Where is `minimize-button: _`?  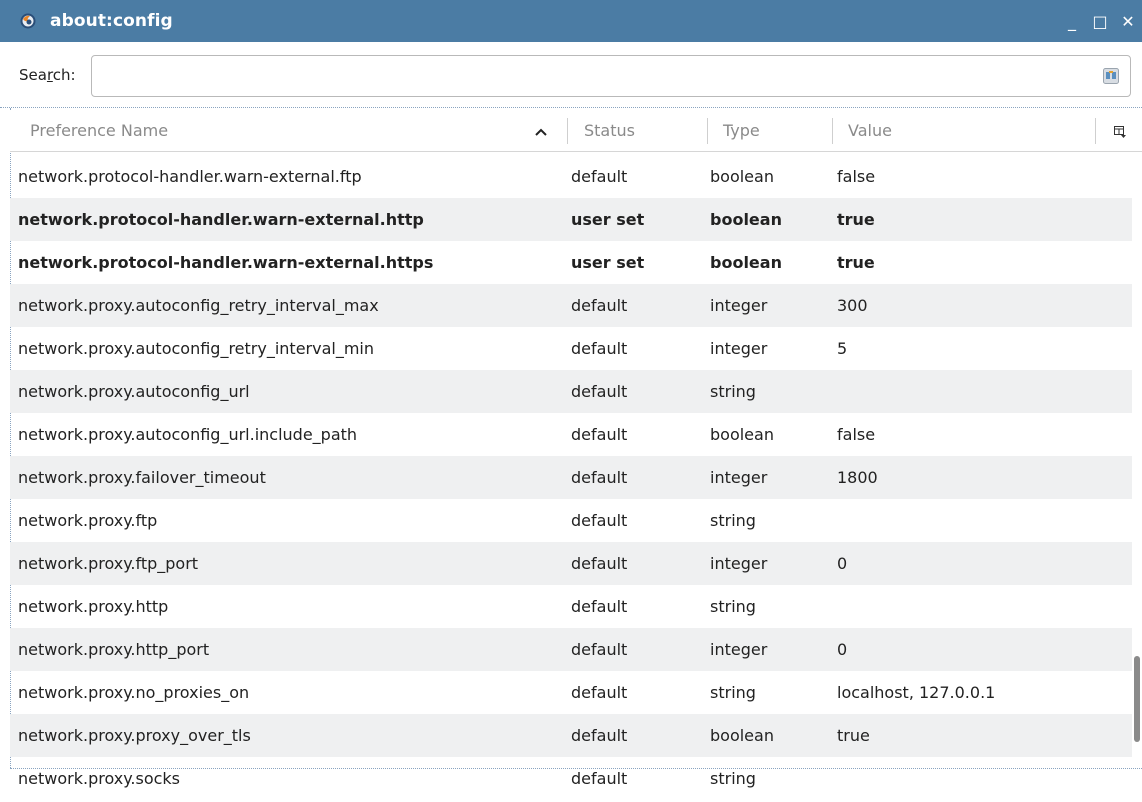 minimize-button: _ is located at coordinates (1072, 21).